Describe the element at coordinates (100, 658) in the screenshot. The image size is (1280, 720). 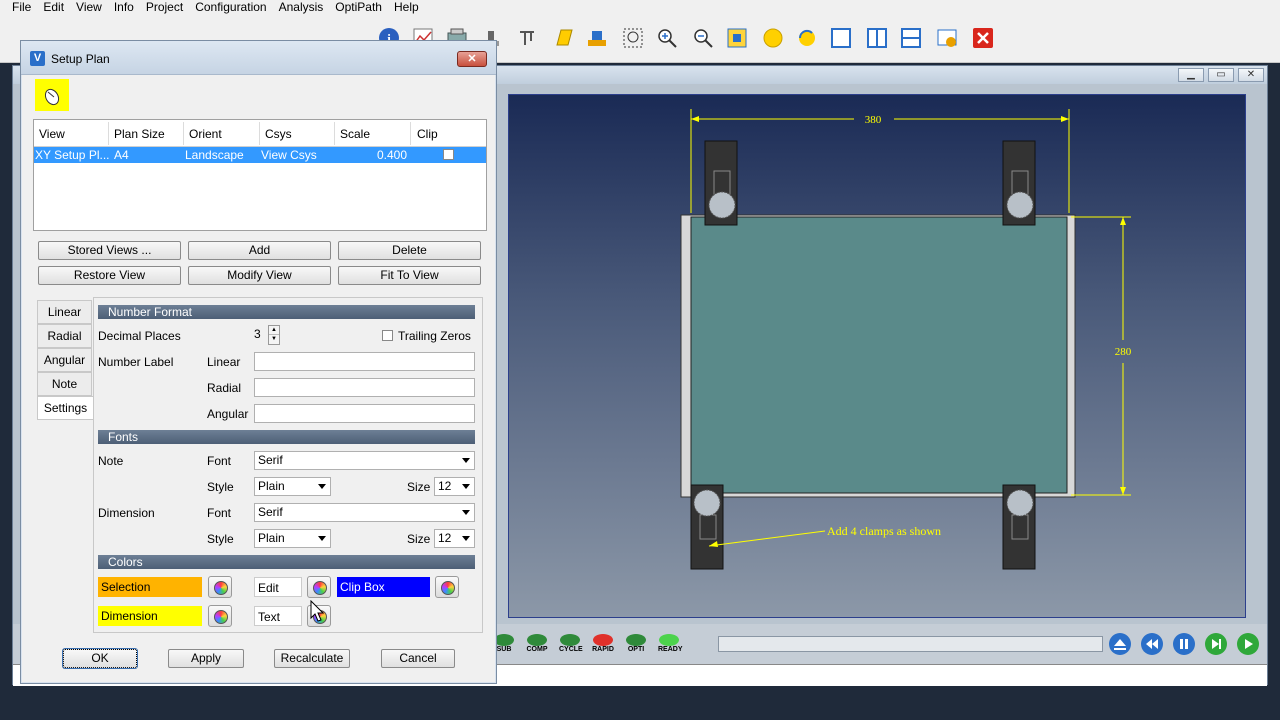
I see `ok-button: OK` at that location.